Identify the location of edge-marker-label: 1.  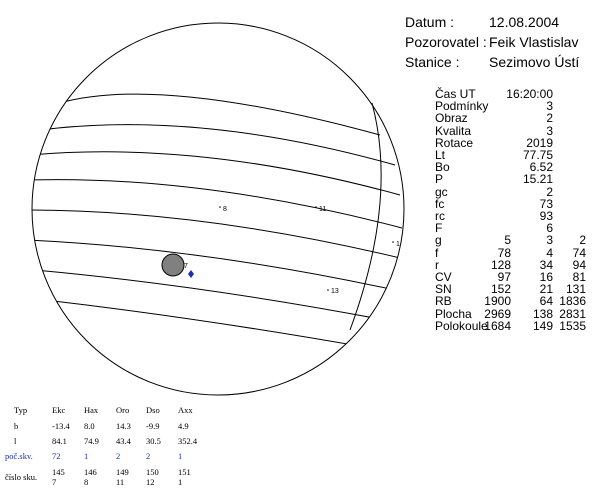
(398, 244).